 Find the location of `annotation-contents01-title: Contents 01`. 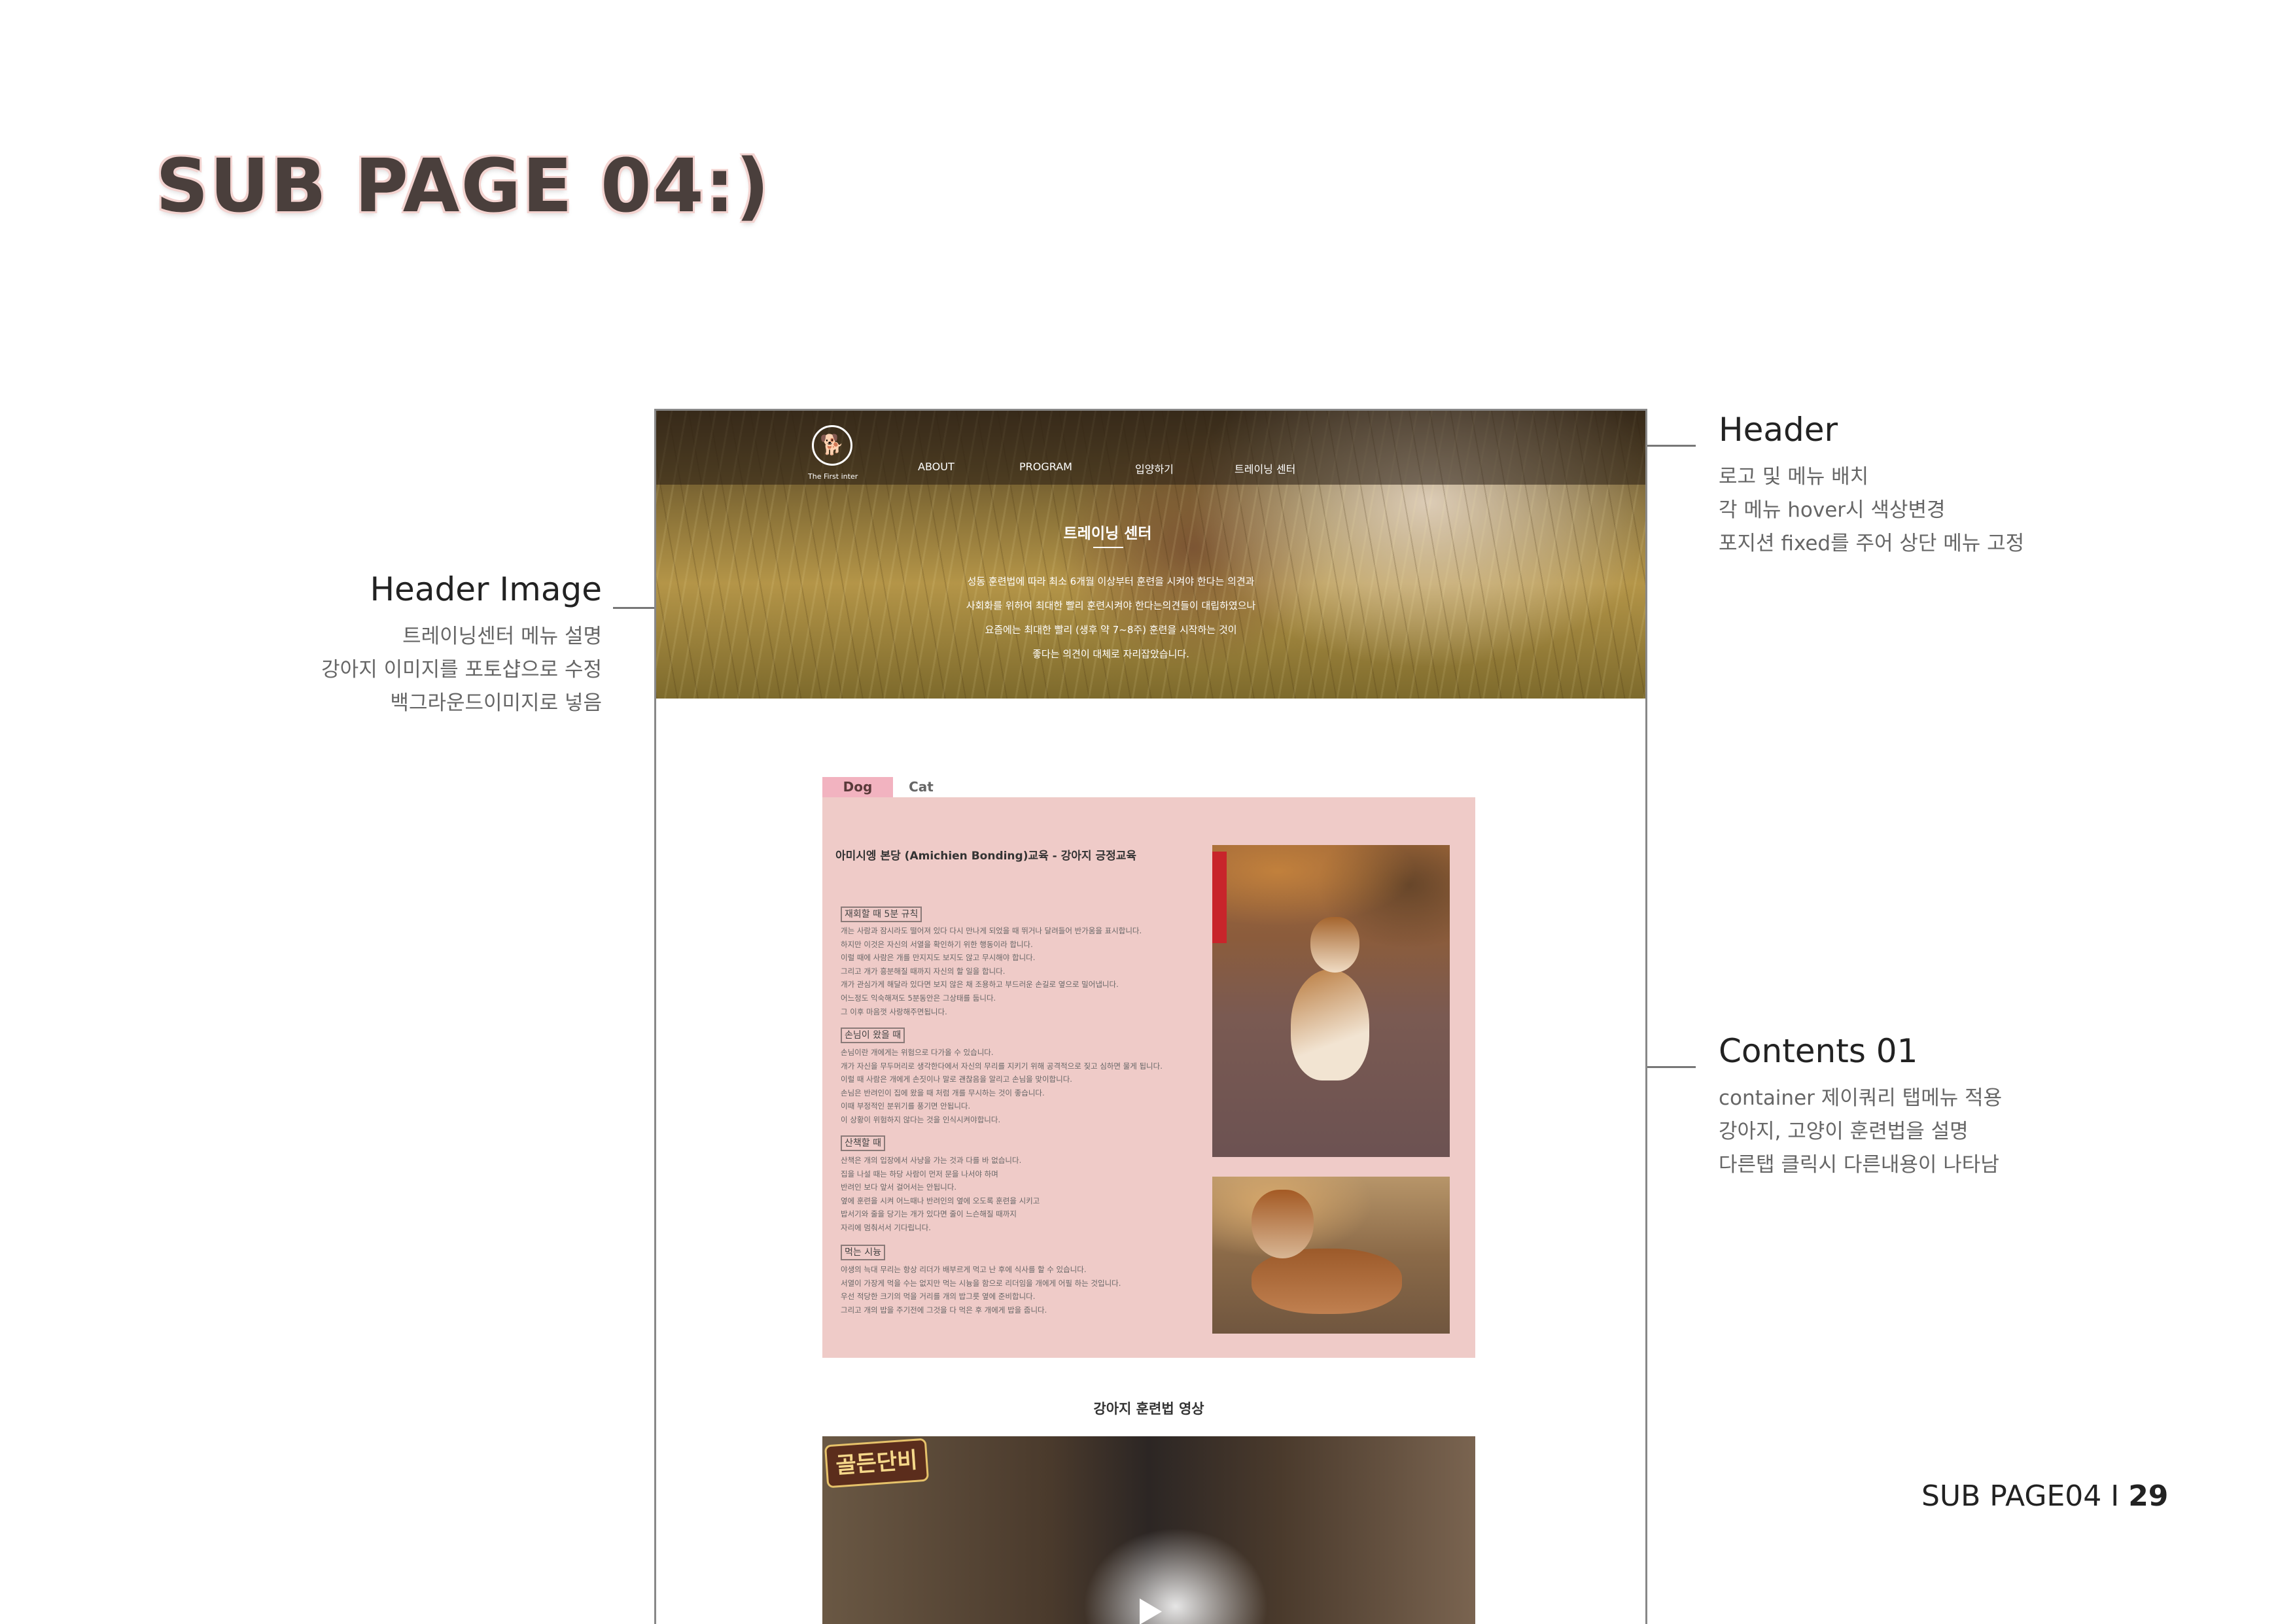

annotation-contents01-title: Contents 01 is located at coordinates (1818, 1051).